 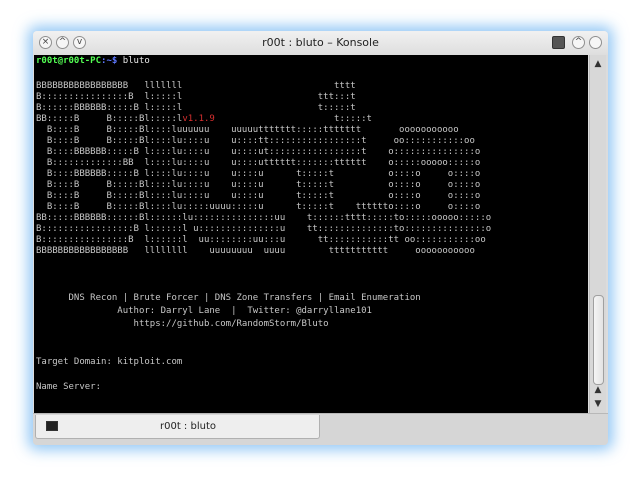 I want to click on prompt-user: r00t@r00t-PC, so click(x=69, y=61).